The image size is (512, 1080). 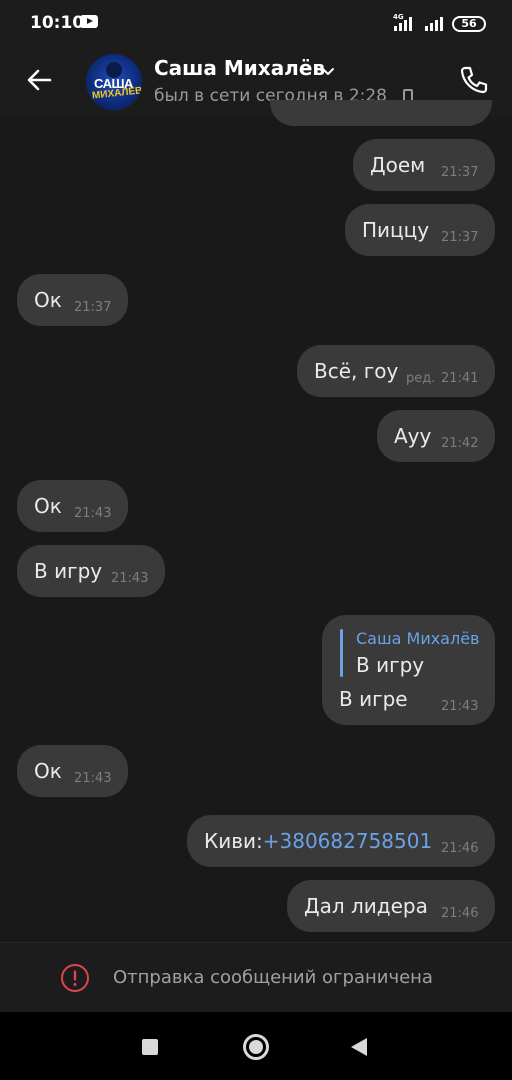 I want to click on phone-call-icon, so click(x=474, y=80).